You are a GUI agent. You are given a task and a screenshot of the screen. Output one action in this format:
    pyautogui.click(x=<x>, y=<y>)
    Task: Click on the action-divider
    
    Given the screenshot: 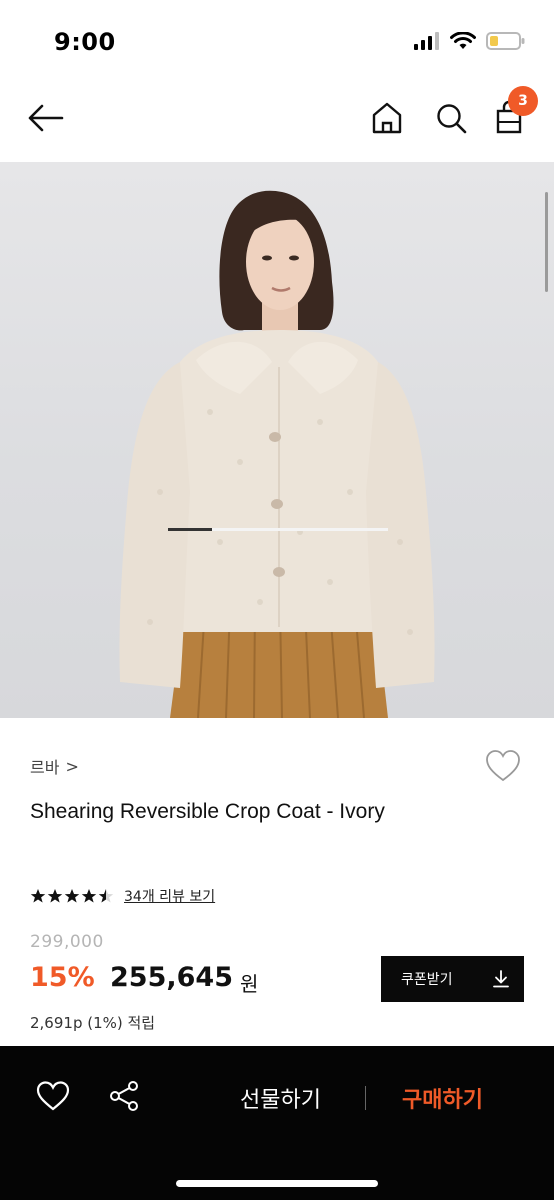 What is the action you would take?
    pyautogui.click(x=365, y=1098)
    